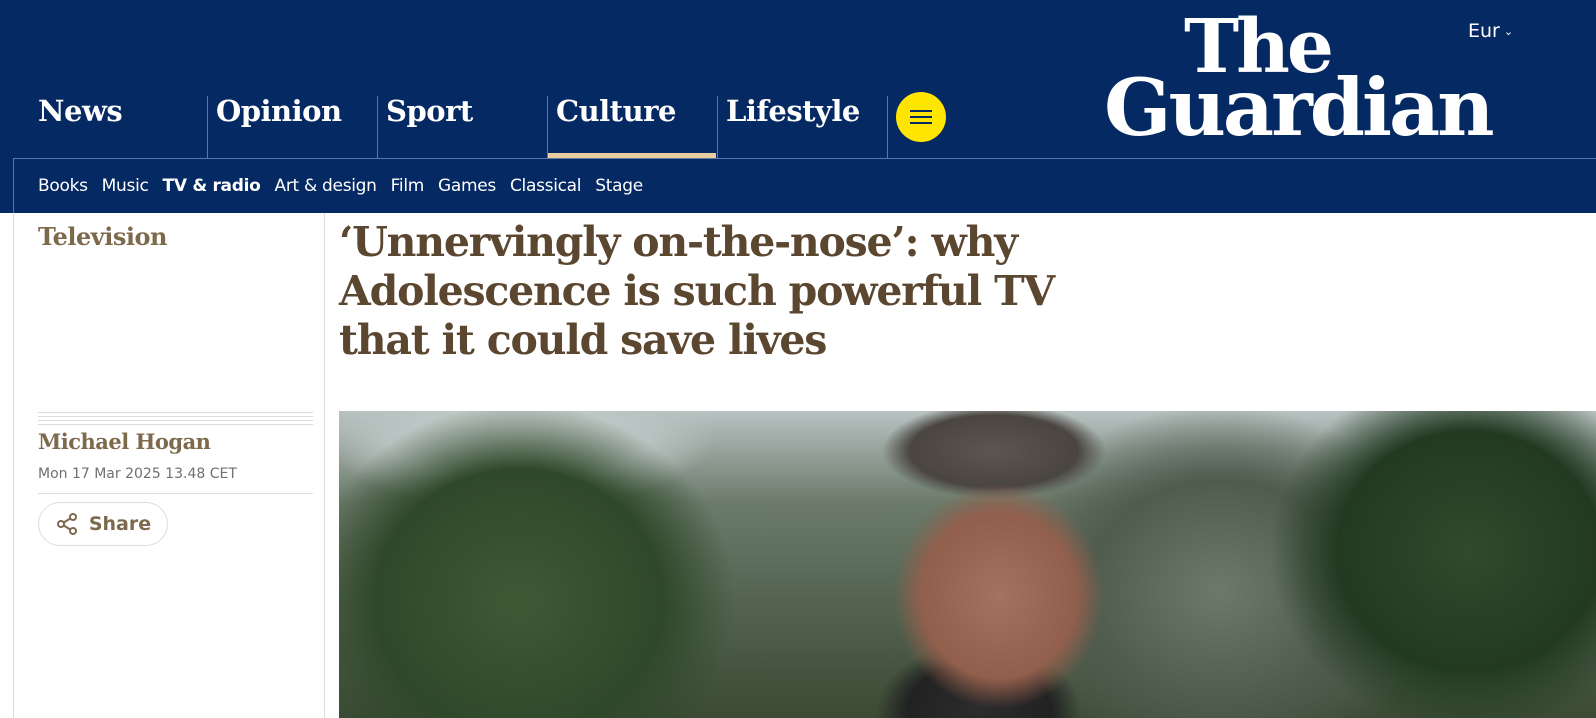 The width and height of the screenshot is (1596, 718). I want to click on pillar-label: Lifestyle, so click(793, 111).